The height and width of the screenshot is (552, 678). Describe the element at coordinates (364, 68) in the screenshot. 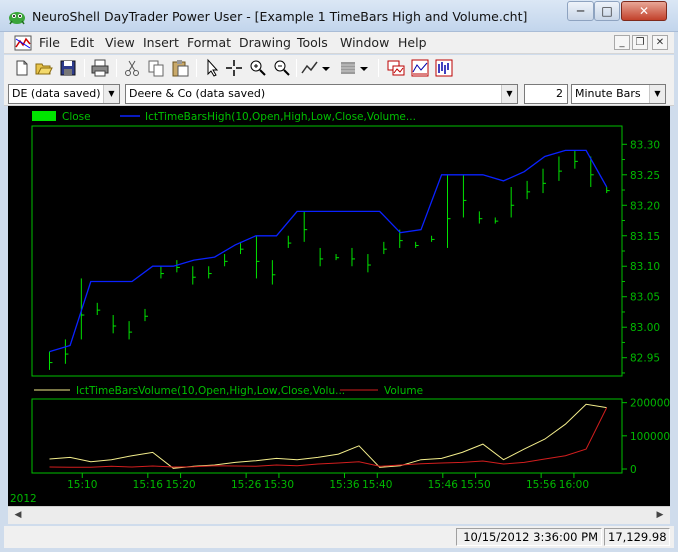

I see `pattern-tool-dropdown-icon` at that location.